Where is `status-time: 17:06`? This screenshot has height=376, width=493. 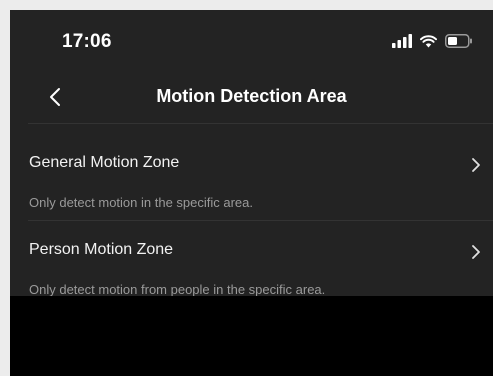 status-time: 17:06 is located at coordinates (87, 41).